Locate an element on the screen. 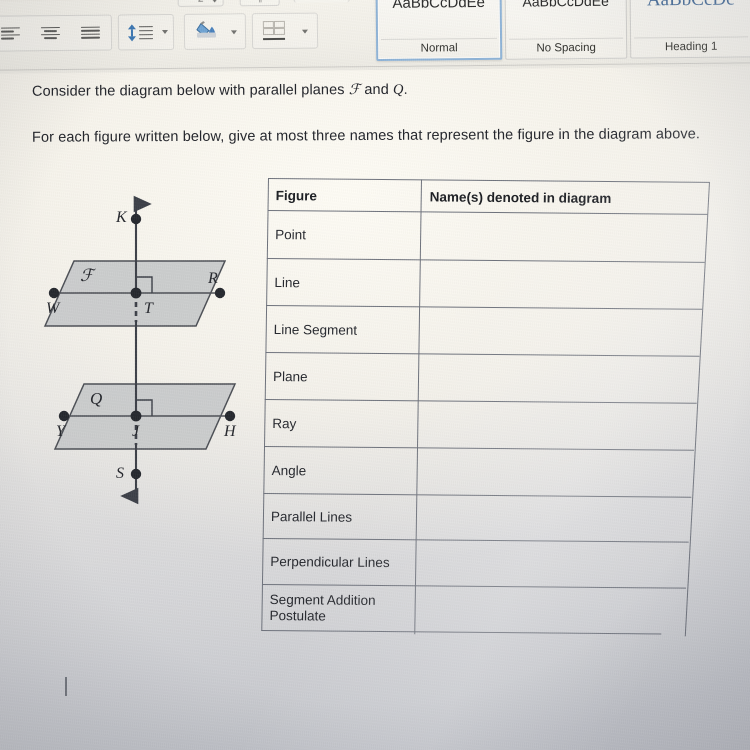  point-t-dot is located at coordinates (136, 293).